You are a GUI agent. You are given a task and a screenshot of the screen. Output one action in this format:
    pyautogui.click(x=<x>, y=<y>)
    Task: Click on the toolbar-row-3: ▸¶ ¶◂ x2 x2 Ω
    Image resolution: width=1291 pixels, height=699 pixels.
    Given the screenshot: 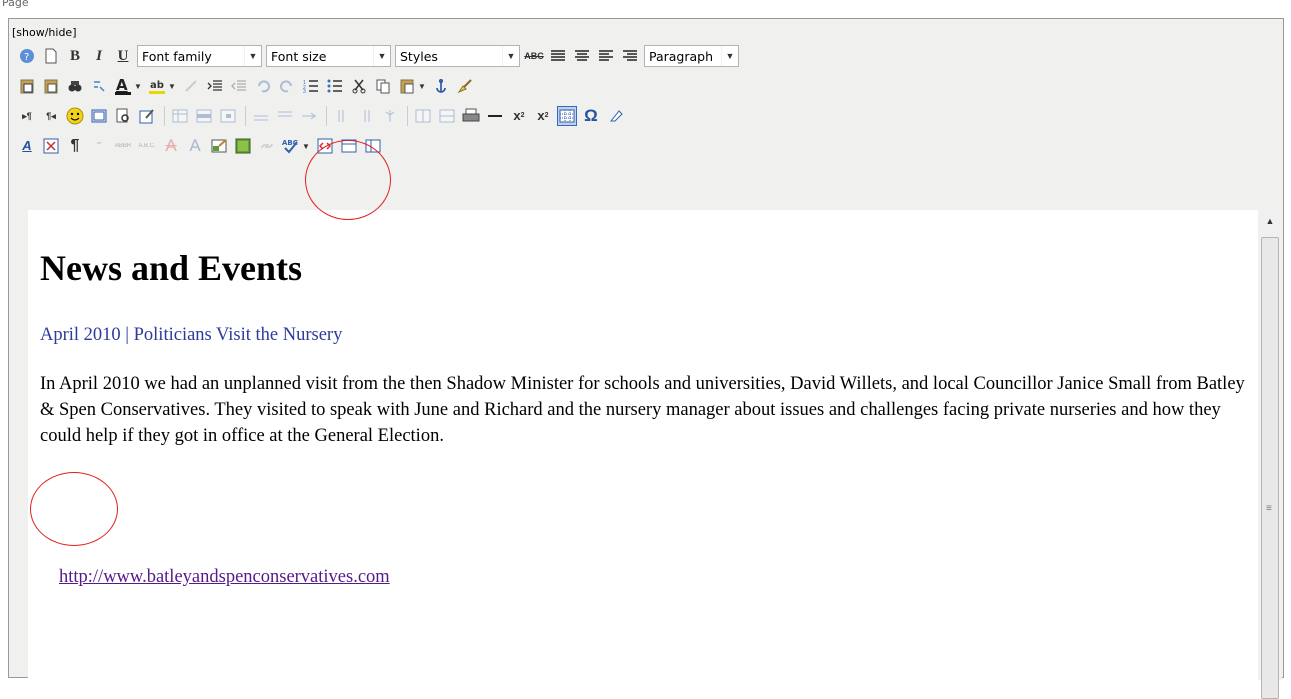 What is the action you would take?
    pyautogui.click(x=323, y=116)
    